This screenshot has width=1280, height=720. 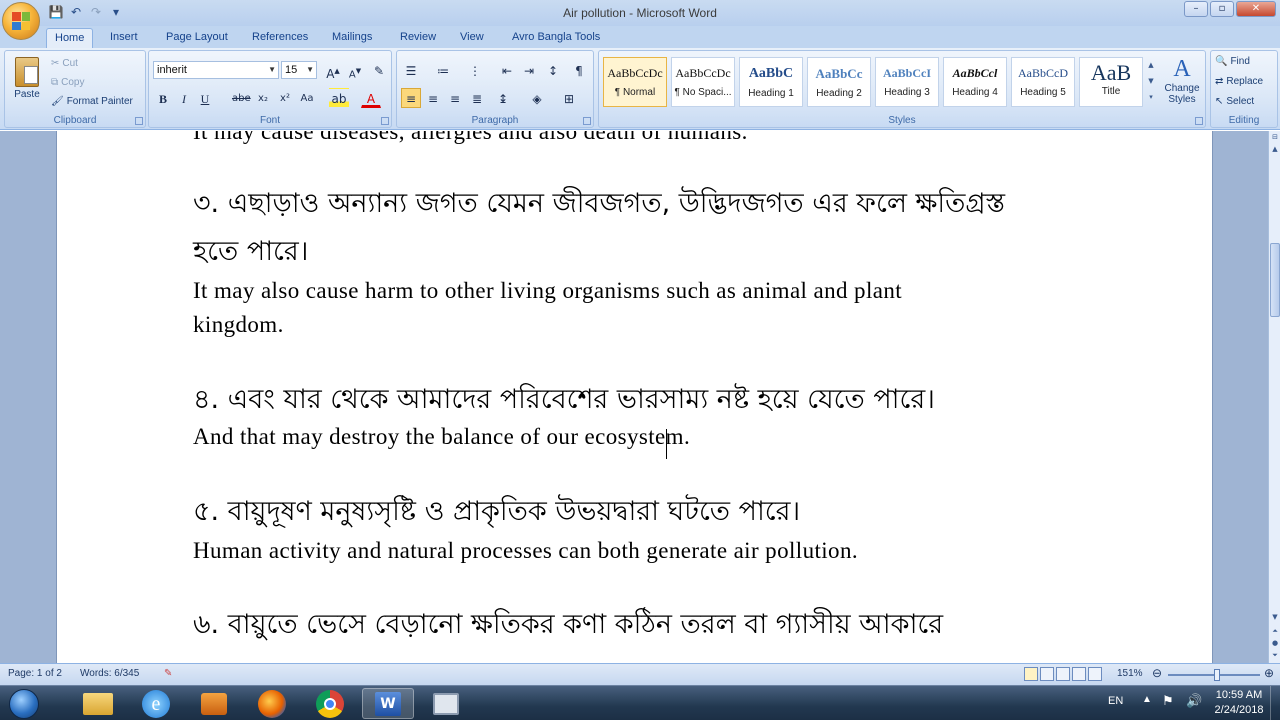 I want to click on tab-review: Review, so click(x=418, y=38).